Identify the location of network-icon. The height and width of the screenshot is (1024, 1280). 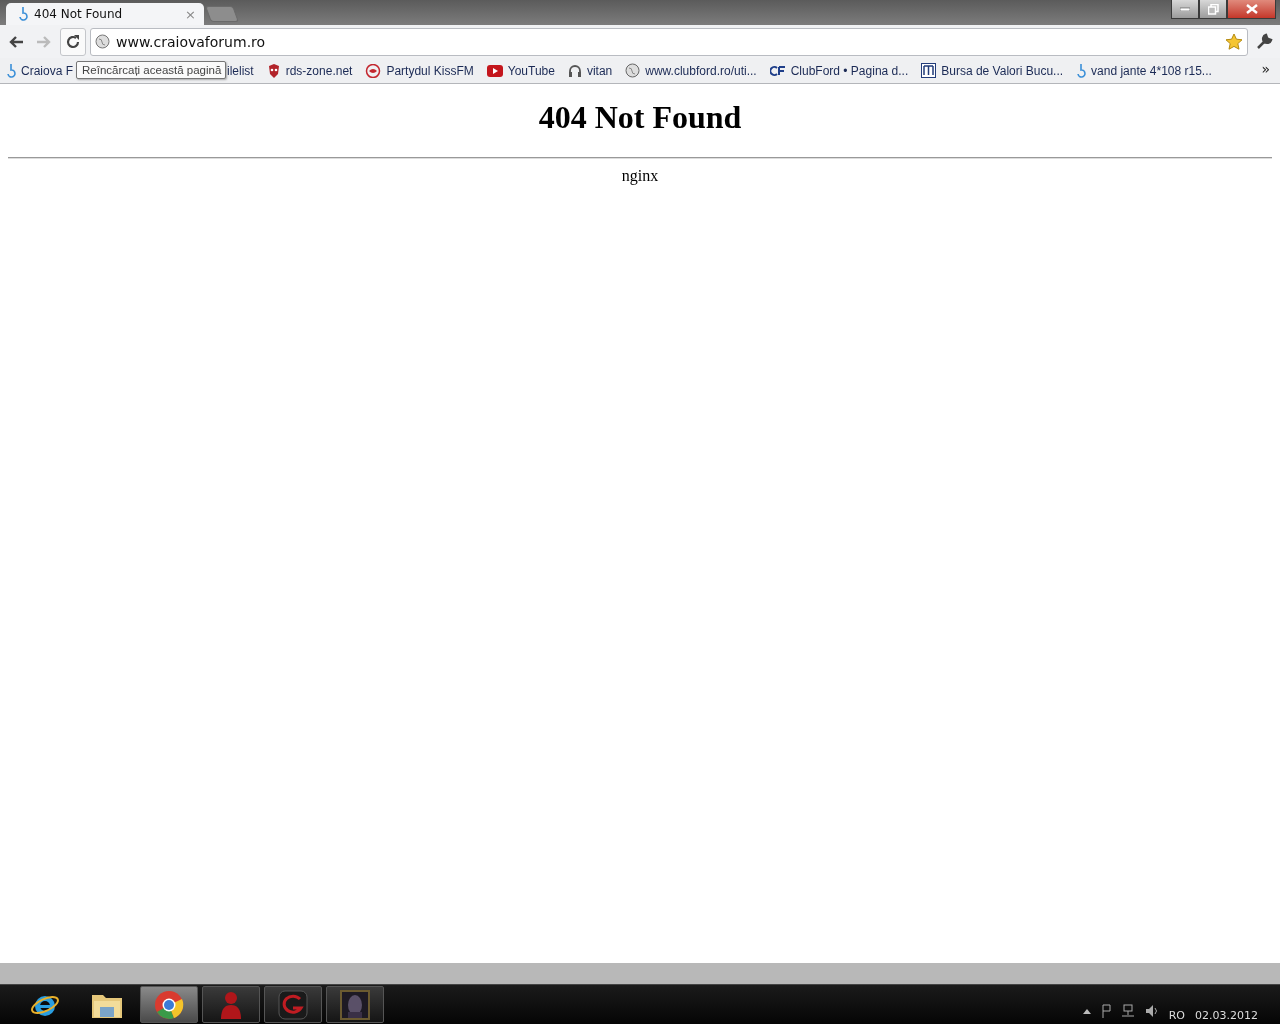
(1127, 1011).